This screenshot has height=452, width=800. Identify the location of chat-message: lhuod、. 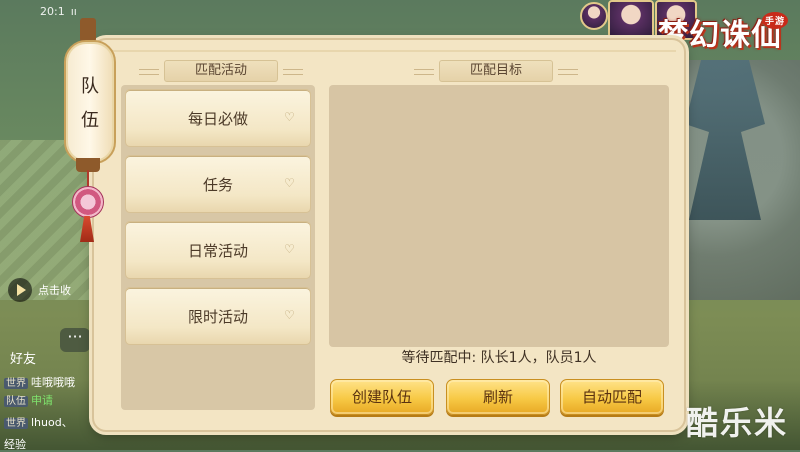
(52, 422).